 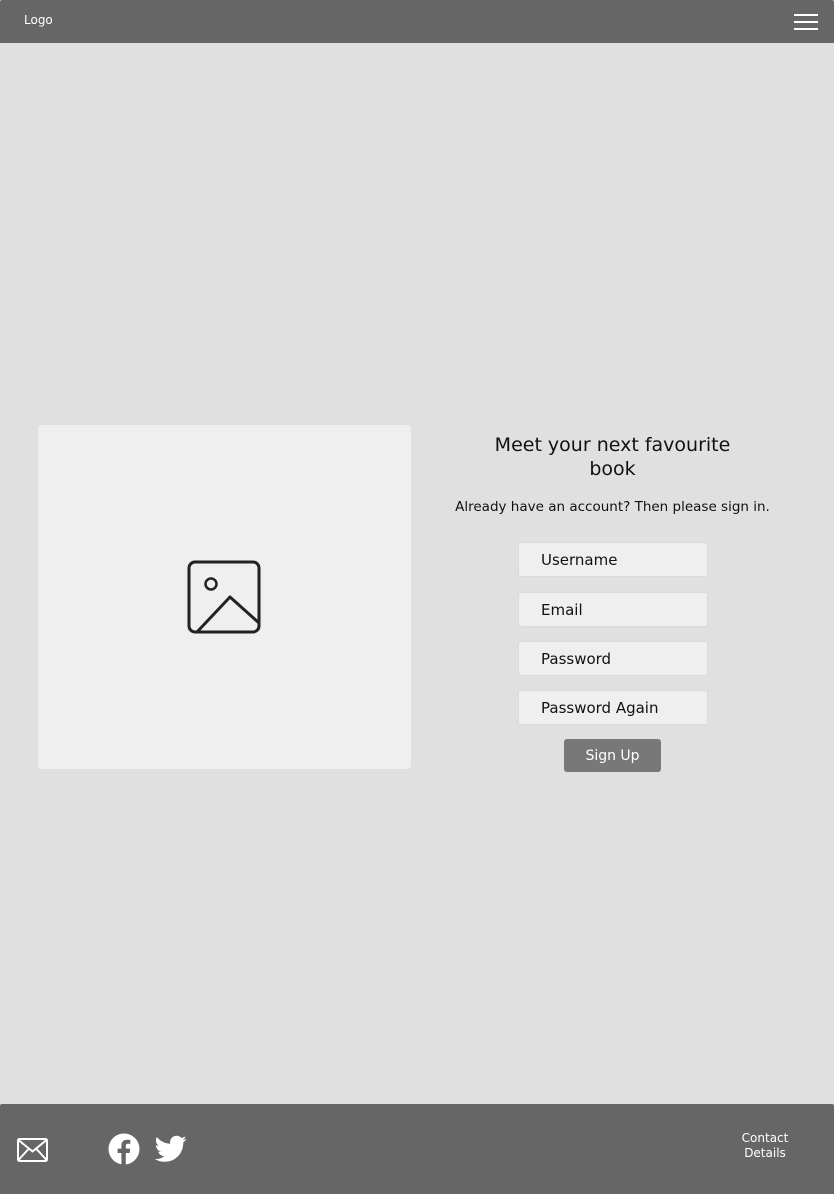 I want to click on logo: Logo, so click(x=38, y=20).